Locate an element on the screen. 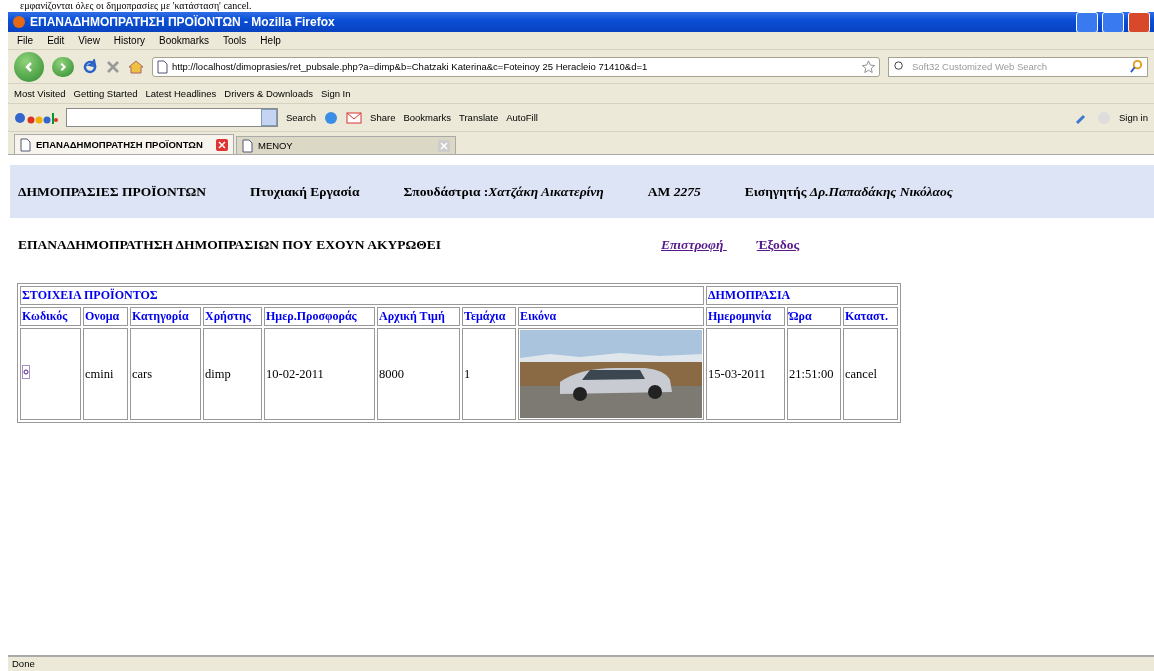 The width and height of the screenshot is (1154, 671). bookmark-item: Getting Started is located at coordinates (105, 93).